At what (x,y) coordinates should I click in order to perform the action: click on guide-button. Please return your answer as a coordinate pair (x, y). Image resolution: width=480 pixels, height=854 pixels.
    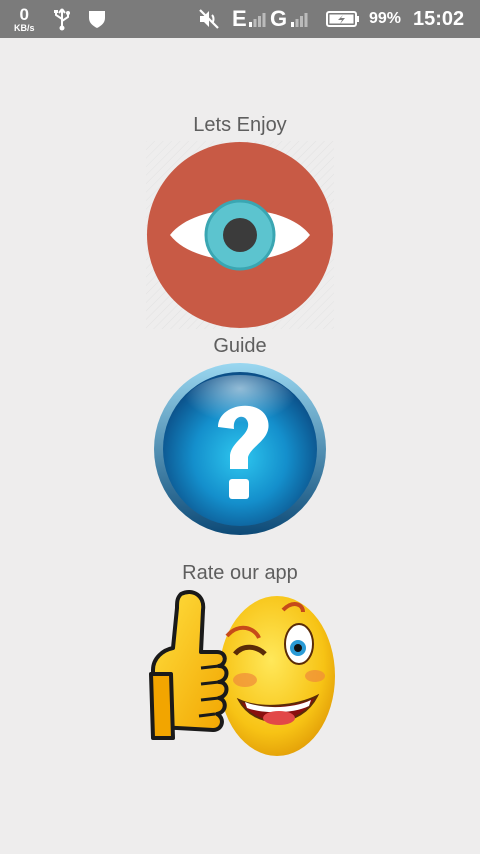
    Looking at the image, I should click on (240, 449).